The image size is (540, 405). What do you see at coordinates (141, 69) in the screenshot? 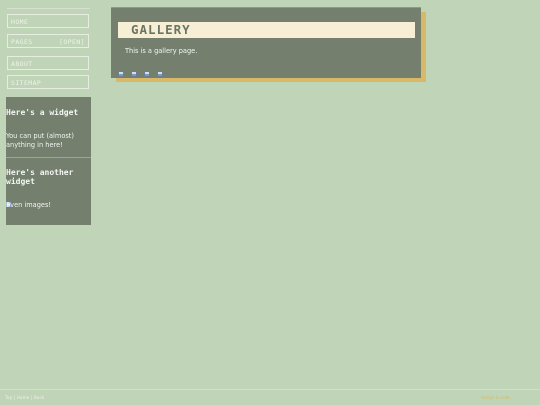
I see `gallery-thumbnails` at bounding box center [141, 69].